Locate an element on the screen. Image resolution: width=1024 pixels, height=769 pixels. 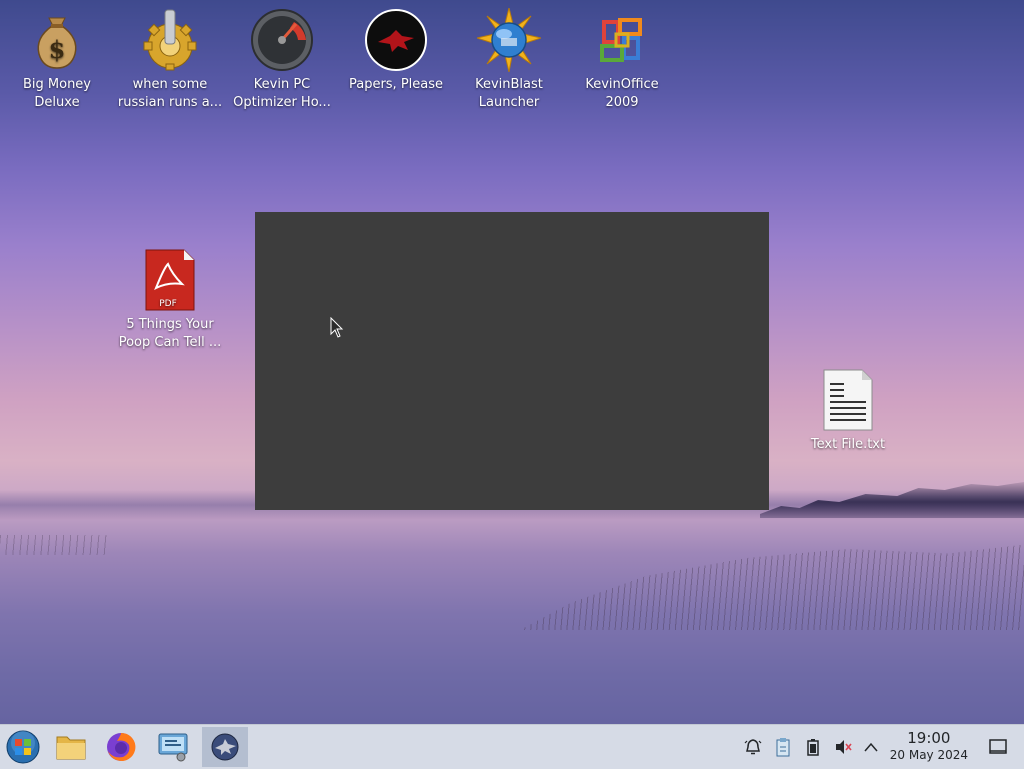
desktop-icon-kevinblast-launcher: KevinBlast Launcher is located at coordinates (509, 56).